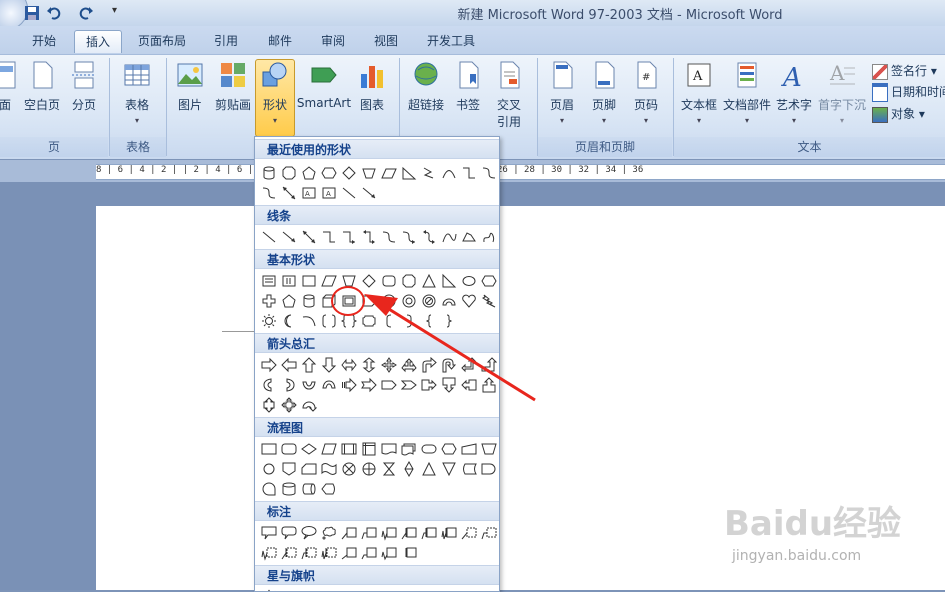  What do you see at coordinates (489, 533) in the screenshot?
I see `line-callout-border-2-icon` at bounding box center [489, 533].